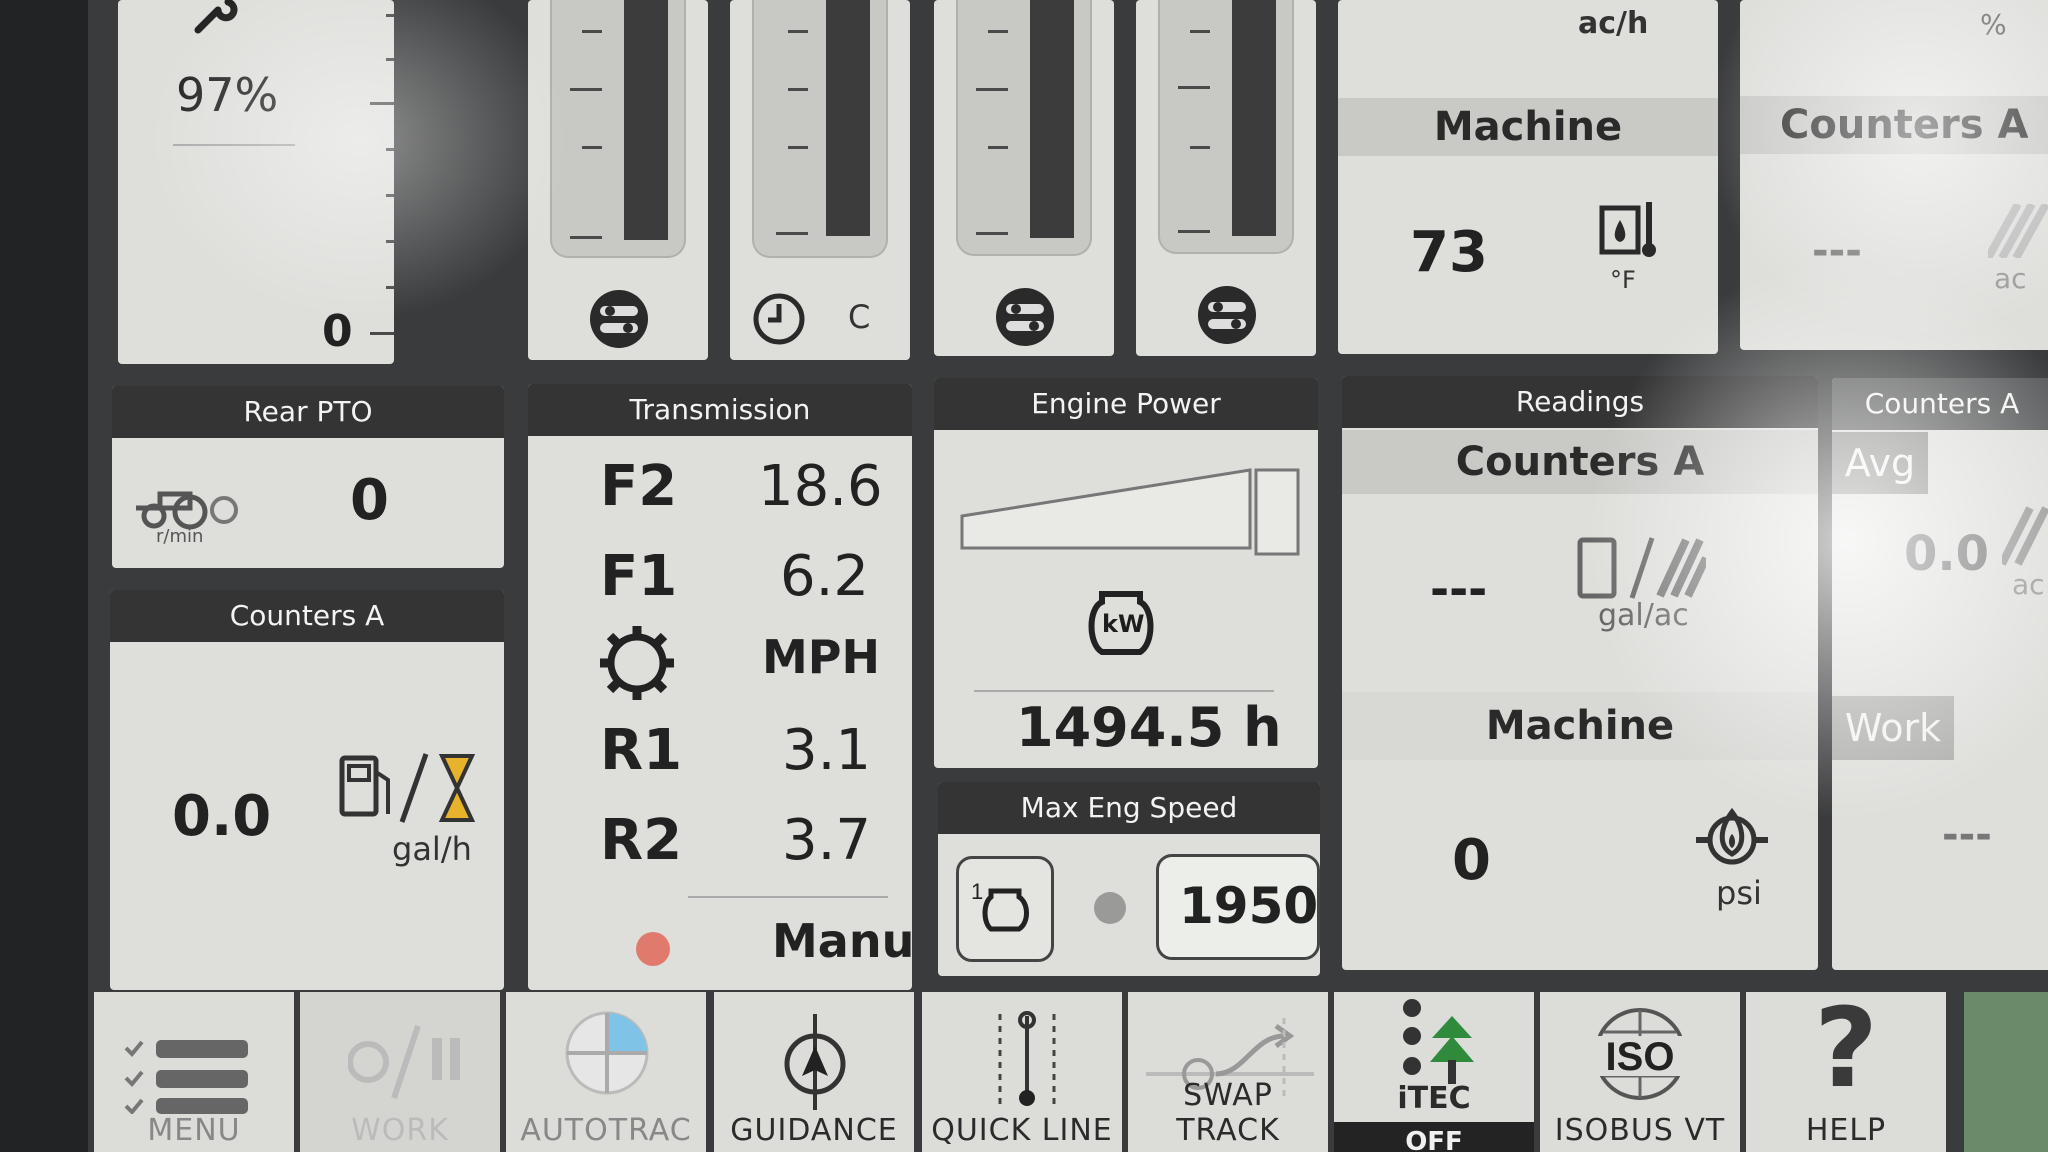  I want to click on counters-value: ---, so click(1837, 251).